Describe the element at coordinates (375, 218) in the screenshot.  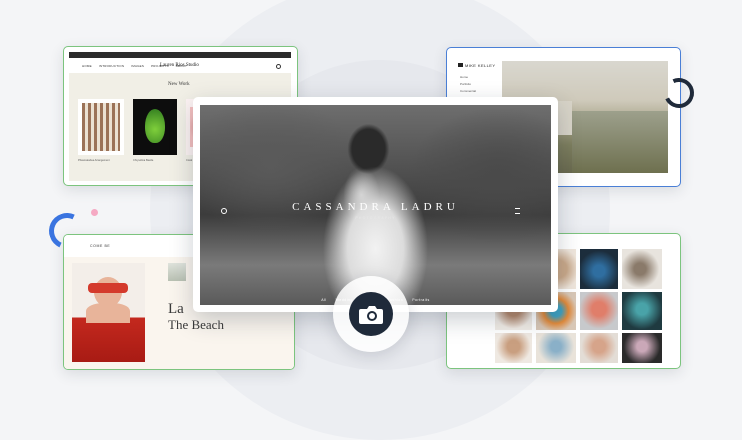
I see `cassandra-subtitle: PHOTOGRAPHY` at that location.